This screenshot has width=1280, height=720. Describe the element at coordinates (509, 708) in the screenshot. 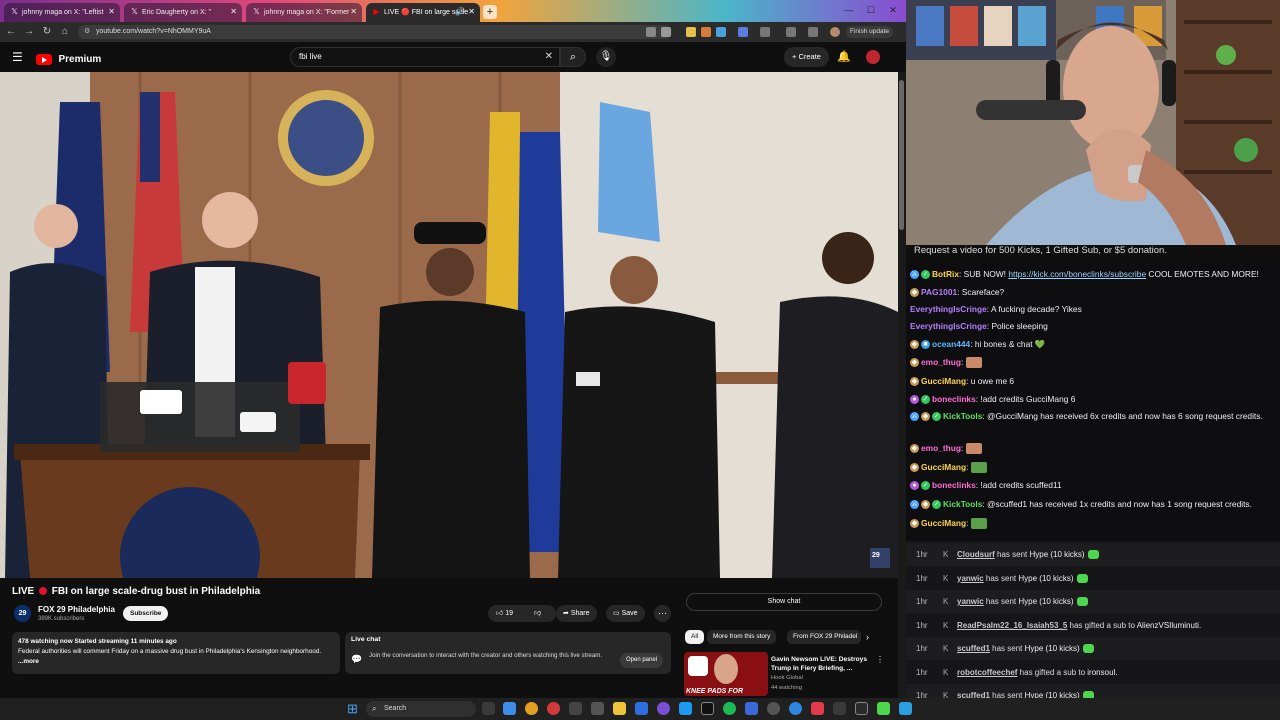

I see `copilot-icon` at that location.